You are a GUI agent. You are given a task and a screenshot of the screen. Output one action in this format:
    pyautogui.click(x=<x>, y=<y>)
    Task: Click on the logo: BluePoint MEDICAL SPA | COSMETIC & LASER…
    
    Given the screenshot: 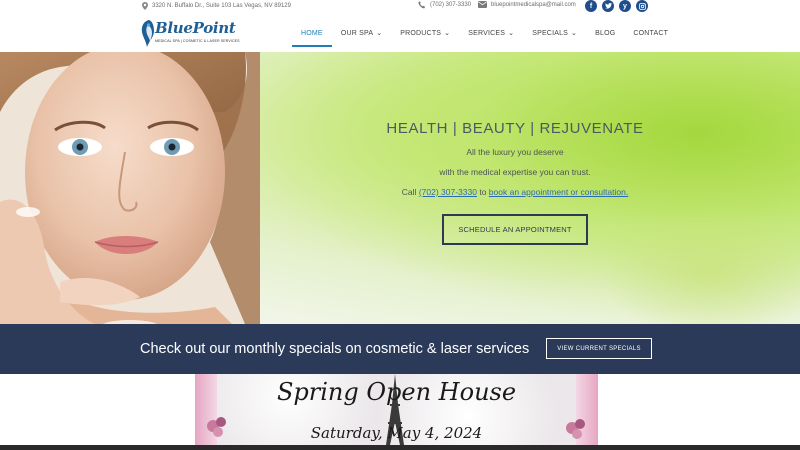 What is the action you would take?
    pyautogui.click(x=194, y=34)
    